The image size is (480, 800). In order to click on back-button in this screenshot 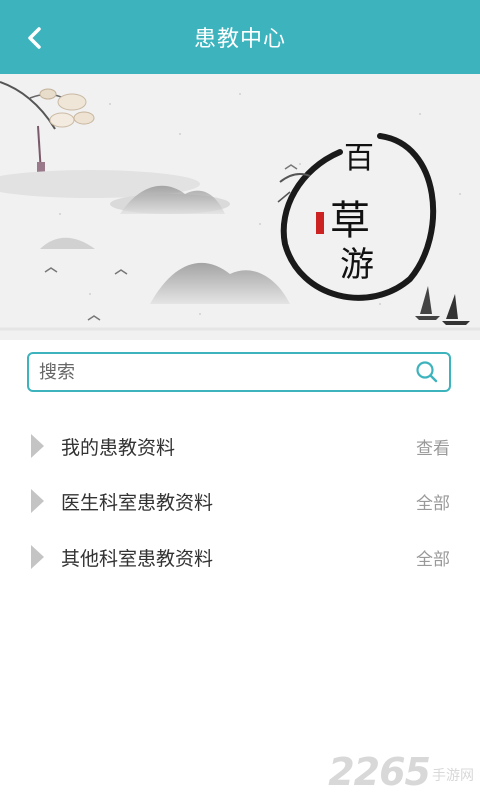, I will do `click(34, 38)`.